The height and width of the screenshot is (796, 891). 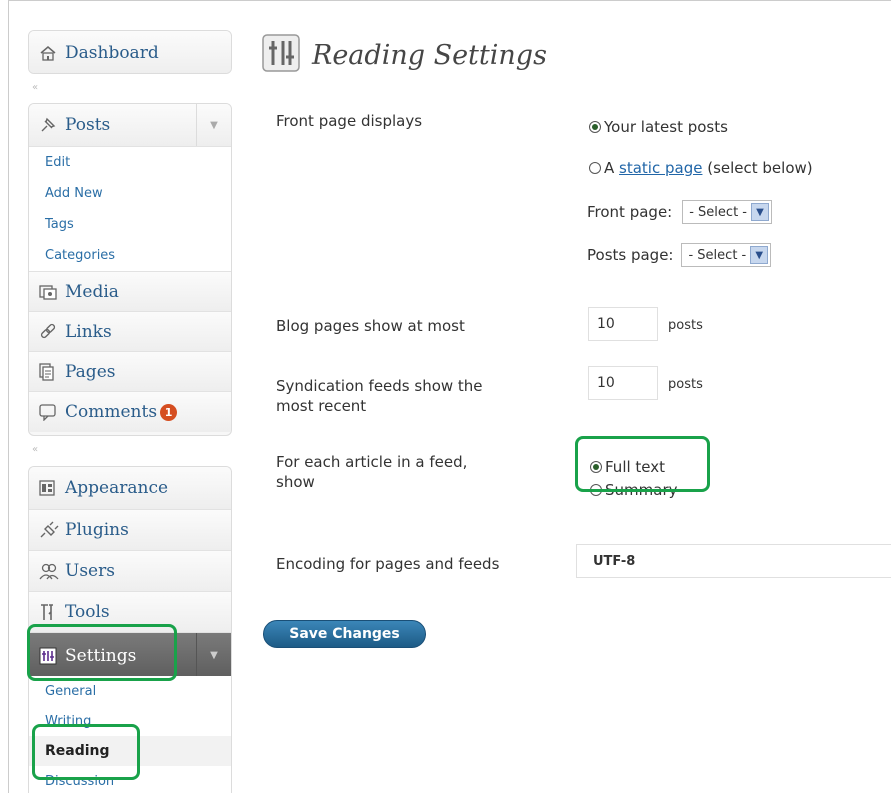 What do you see at coordinates (213, 655) in the screenshot?
I see `settings-toggle-chevron-down-icon: ▼` at bounding box center [213, 655].